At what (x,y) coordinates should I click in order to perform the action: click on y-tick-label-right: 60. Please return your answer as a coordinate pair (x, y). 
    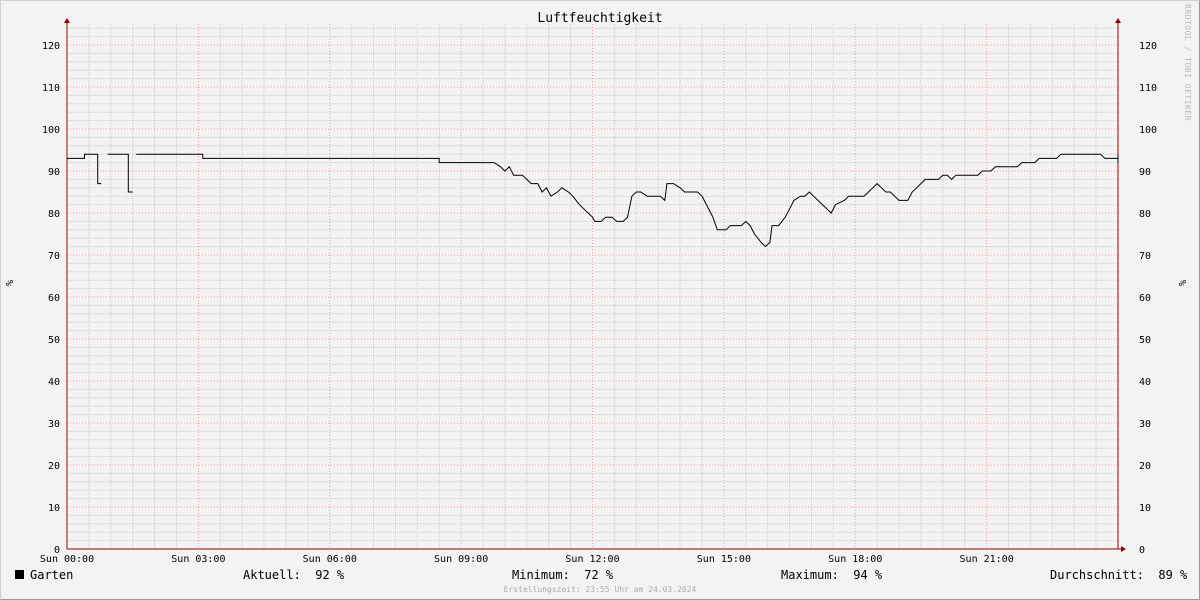
    Looking at the image, I should click on (1145, 298).